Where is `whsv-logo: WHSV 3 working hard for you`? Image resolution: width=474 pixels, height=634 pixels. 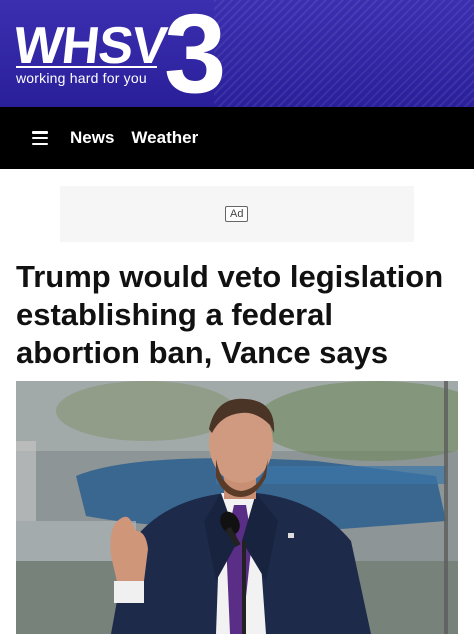
whsv-logo: WHSV 3 working hard for you is located at coordinates (132, 53).